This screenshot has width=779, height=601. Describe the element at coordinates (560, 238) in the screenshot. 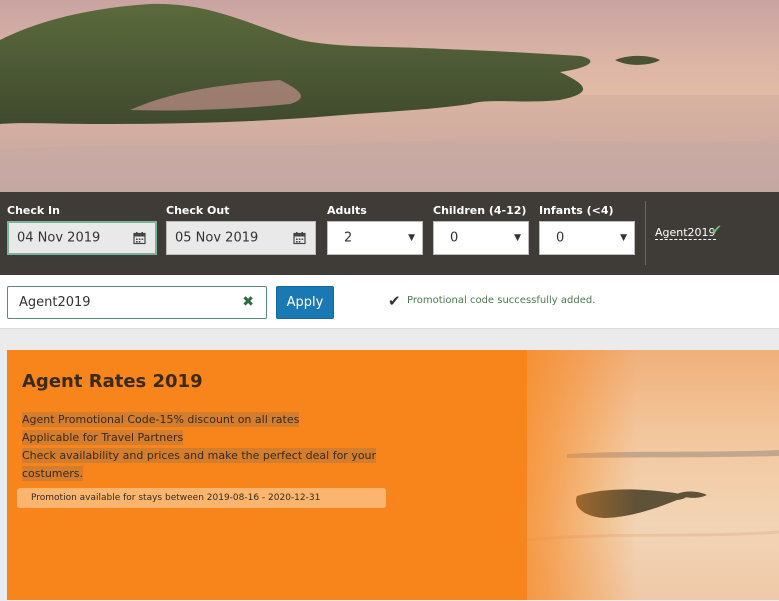

I see `infants-value: 0` at that location.